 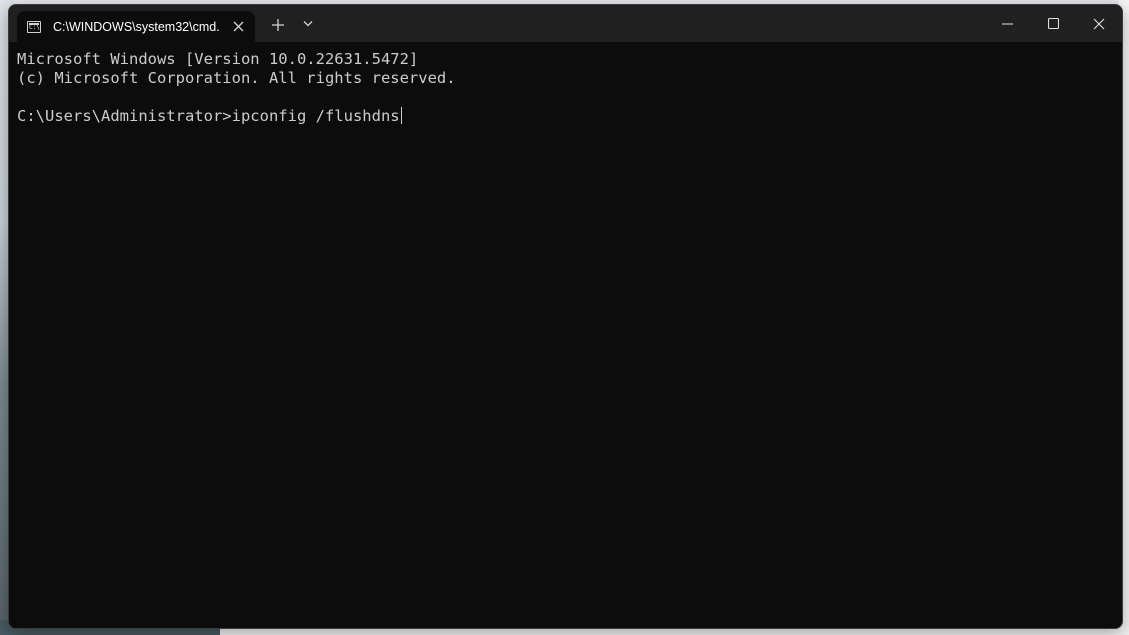 What do you see at coordinates (124, 116) in the screenshot?
I see `prompt: C:\Users\Administrator>` at bounding box center [124, 116].